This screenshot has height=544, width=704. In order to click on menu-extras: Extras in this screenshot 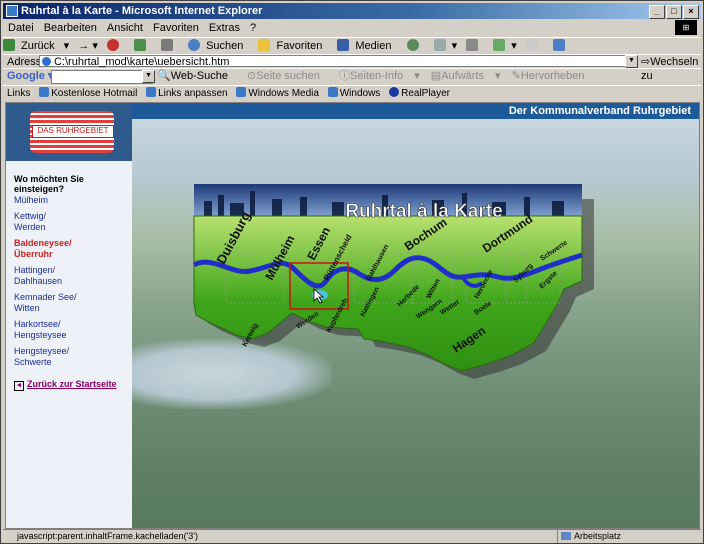, I will do `click(224, 28)`.